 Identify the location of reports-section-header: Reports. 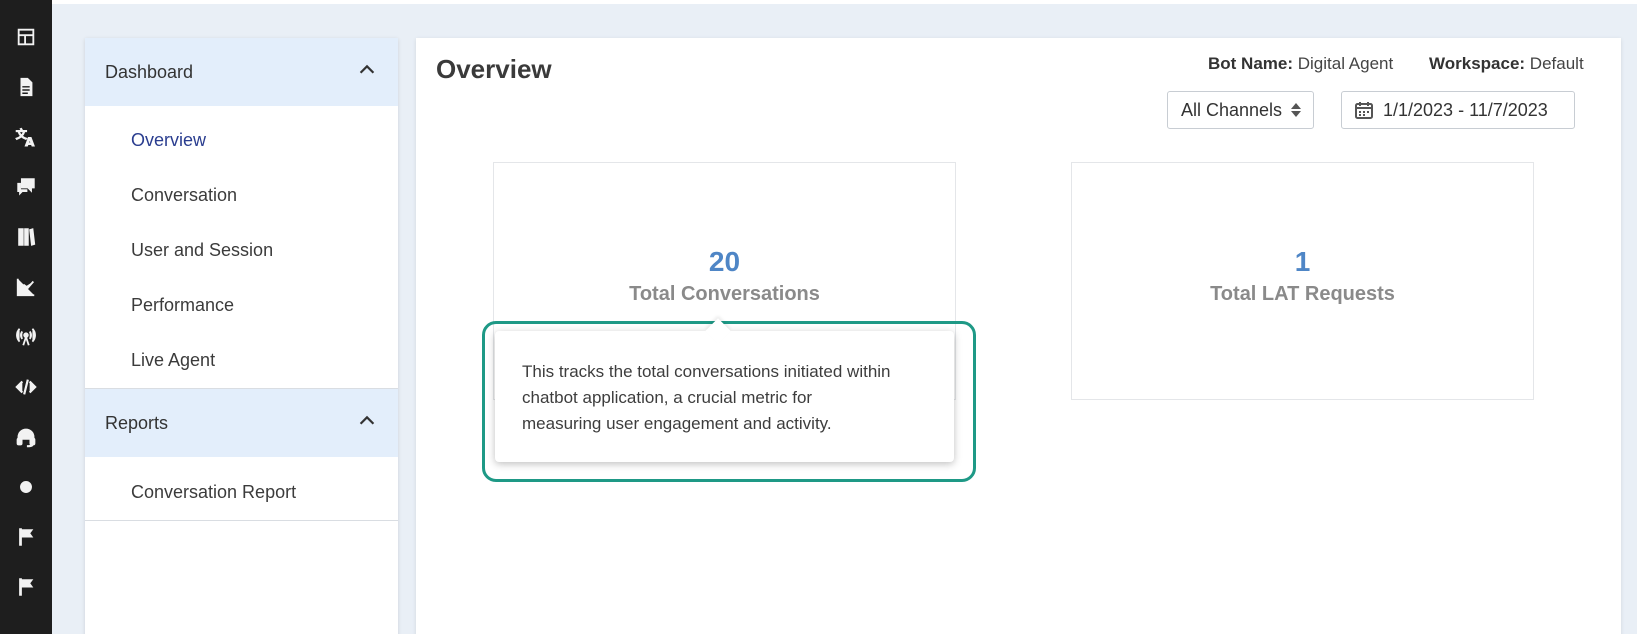
(241, 423).